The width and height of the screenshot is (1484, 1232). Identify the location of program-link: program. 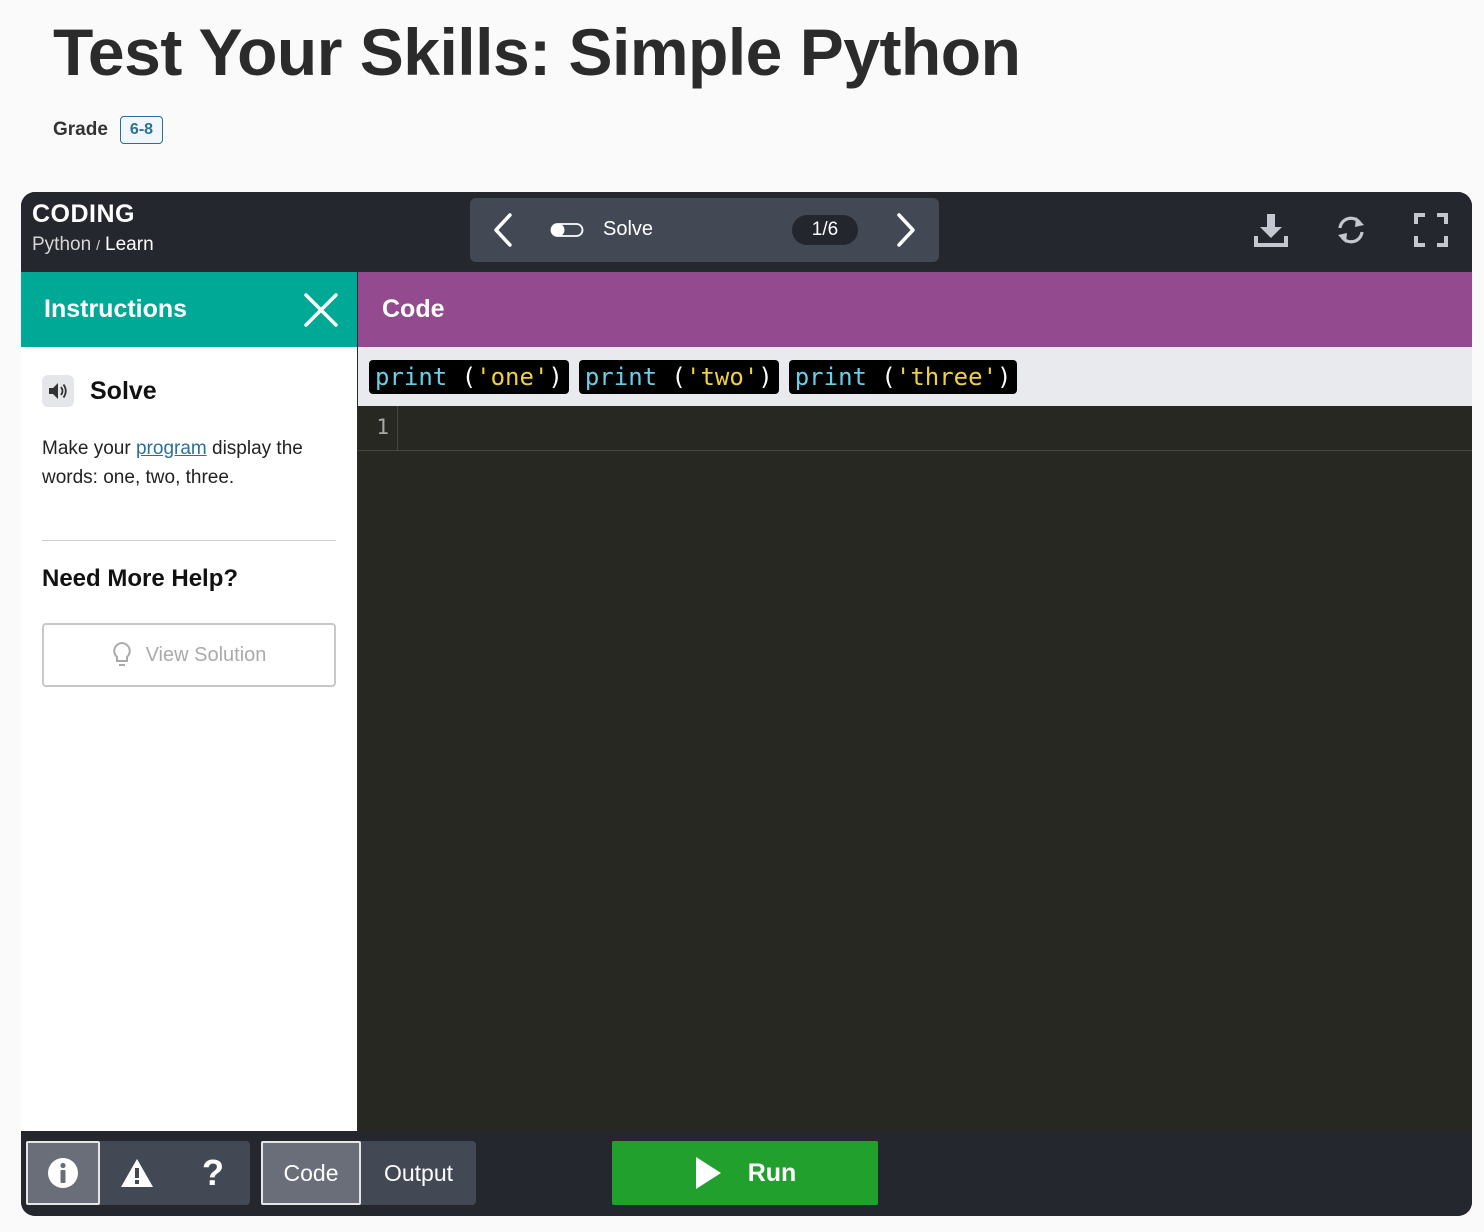
(171, 448).